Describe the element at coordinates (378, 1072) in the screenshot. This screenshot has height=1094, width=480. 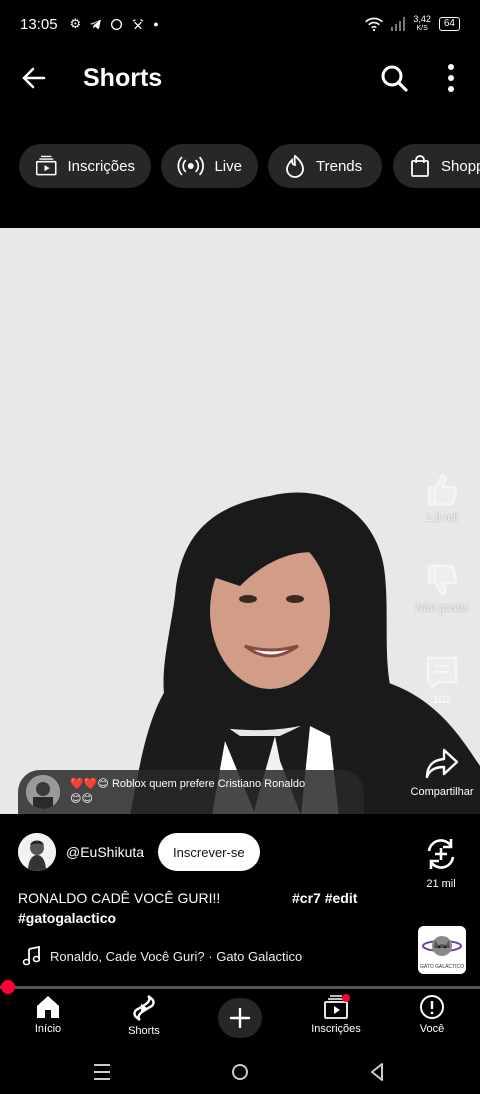
I see `system-back-icon` at that location.